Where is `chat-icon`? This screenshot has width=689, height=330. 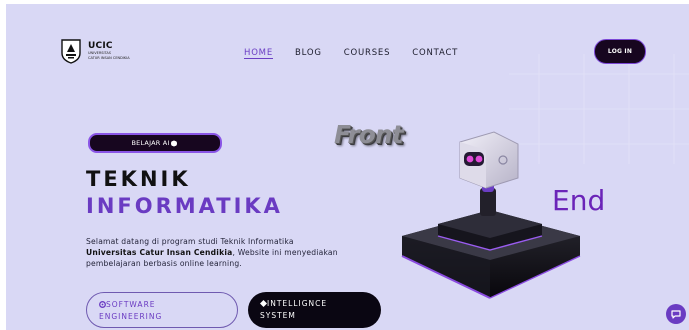
chat-icon is located at coordinates (676, 314).